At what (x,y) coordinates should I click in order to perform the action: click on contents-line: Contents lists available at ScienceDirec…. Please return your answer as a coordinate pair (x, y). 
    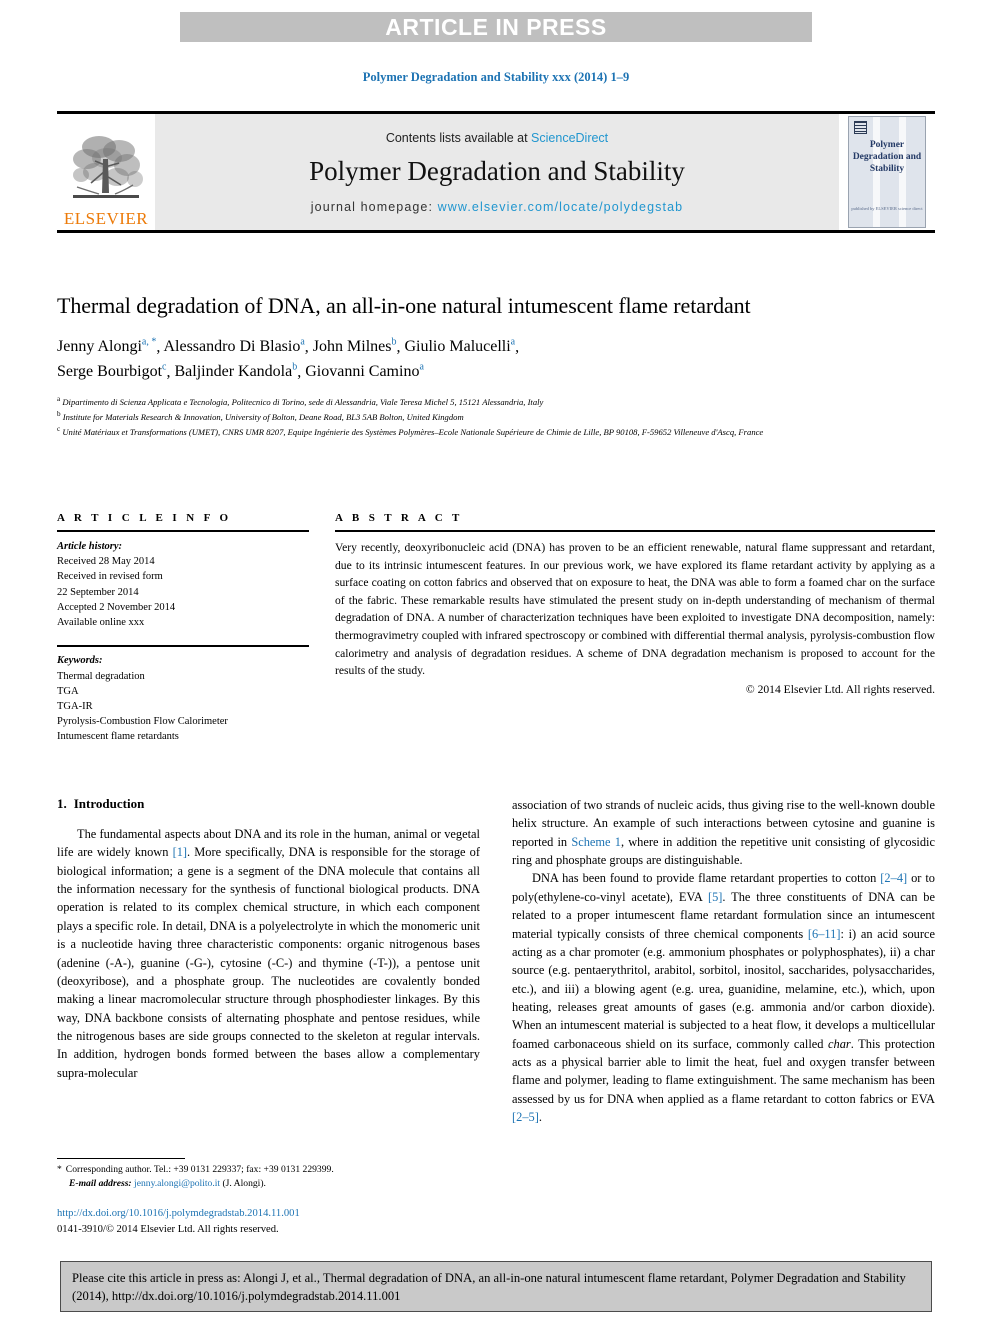
    Looking at the image, I should click on (497, 138).